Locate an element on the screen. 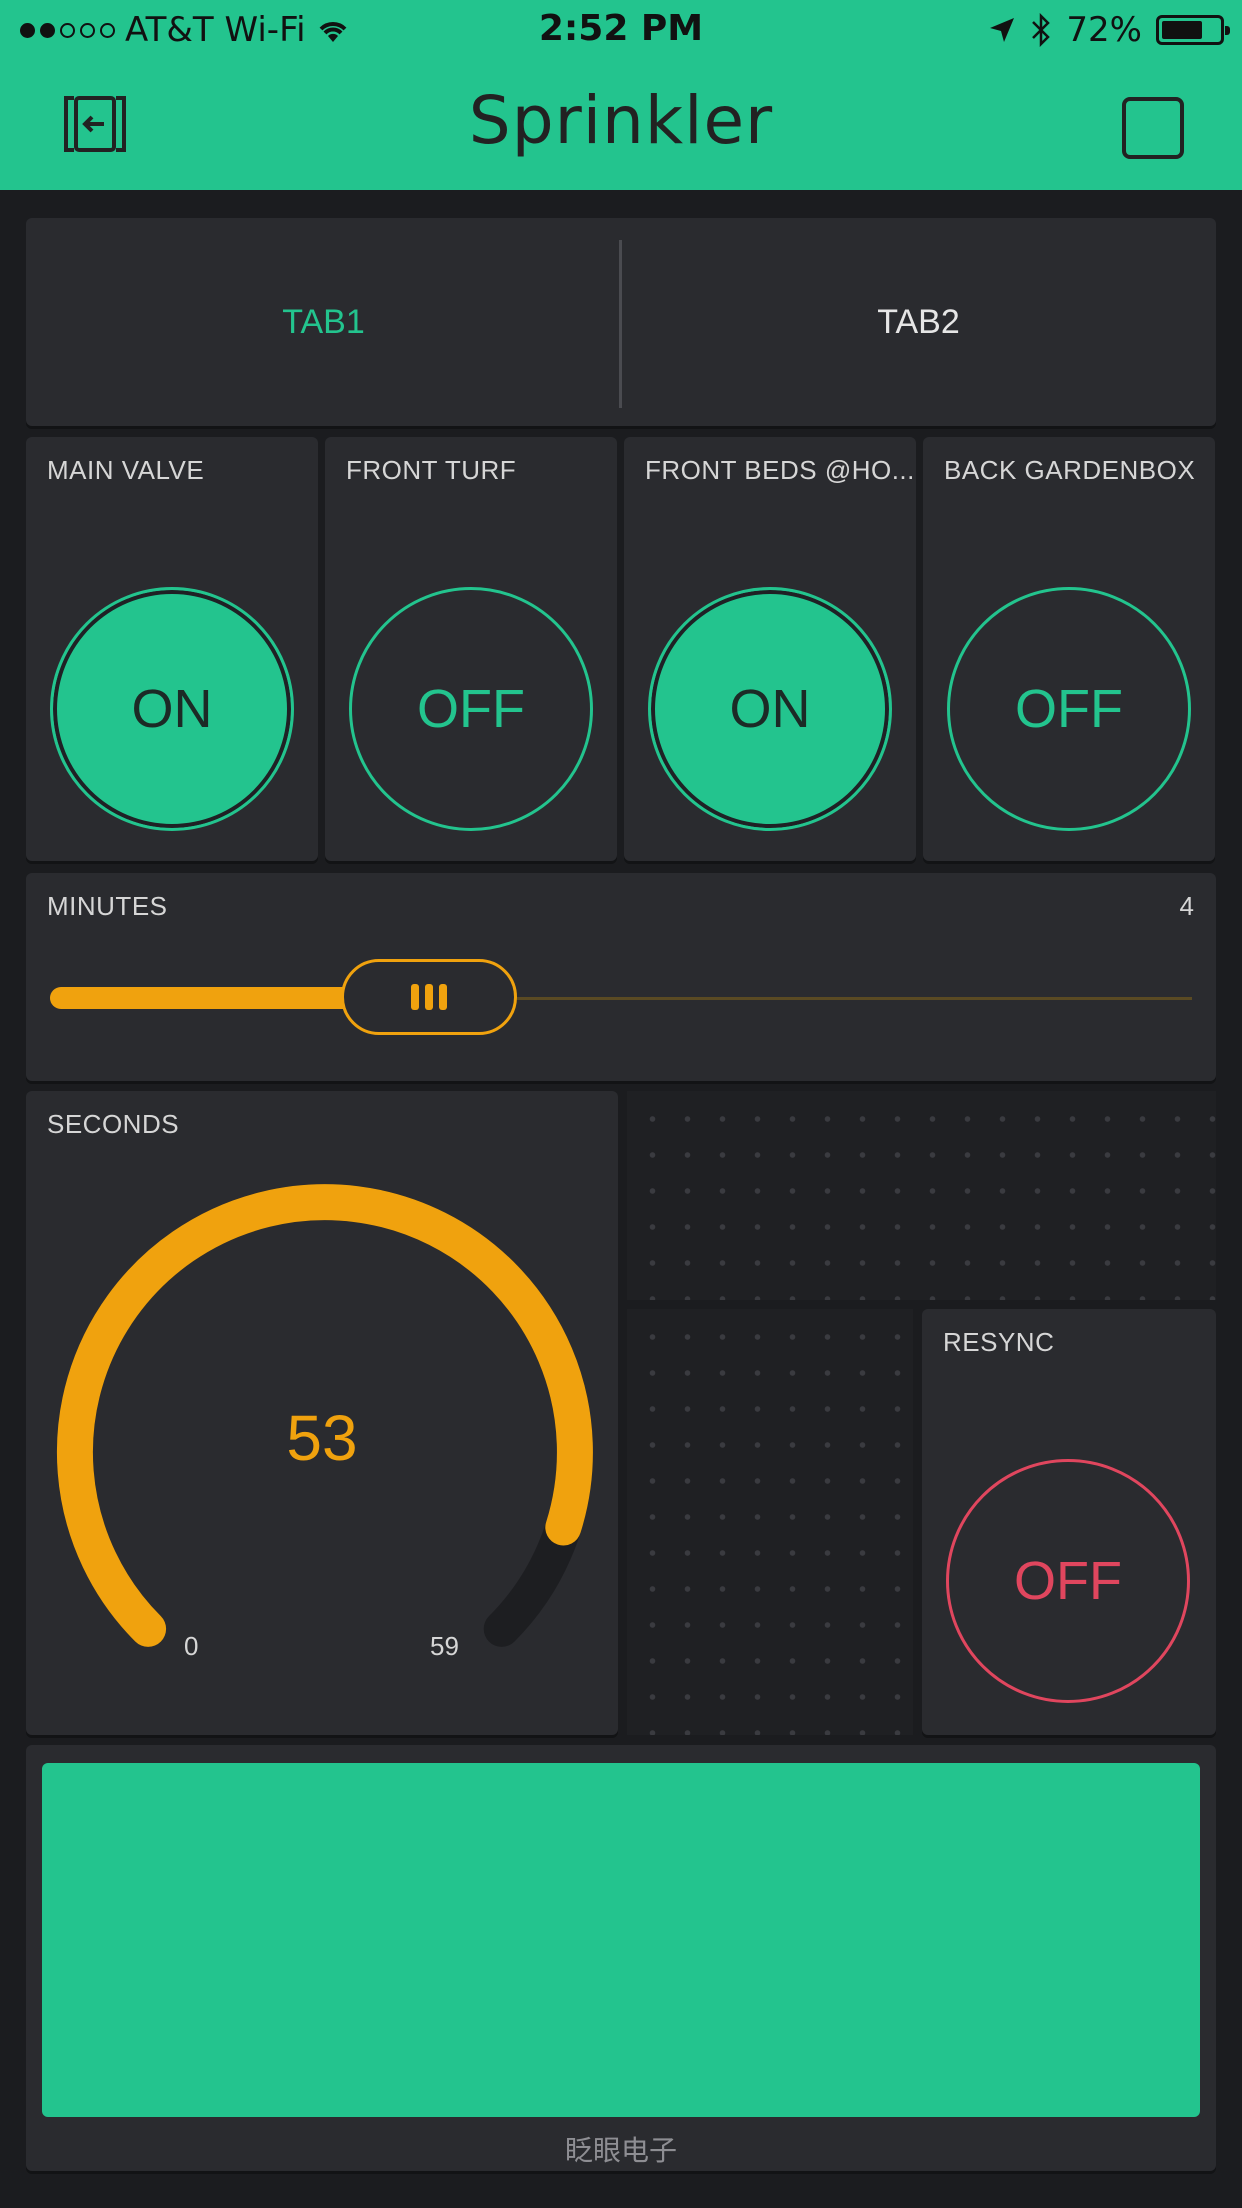 This screenshot has height=2208, width=1242. main-valve-button: ON is located at coordinates (172, 709).